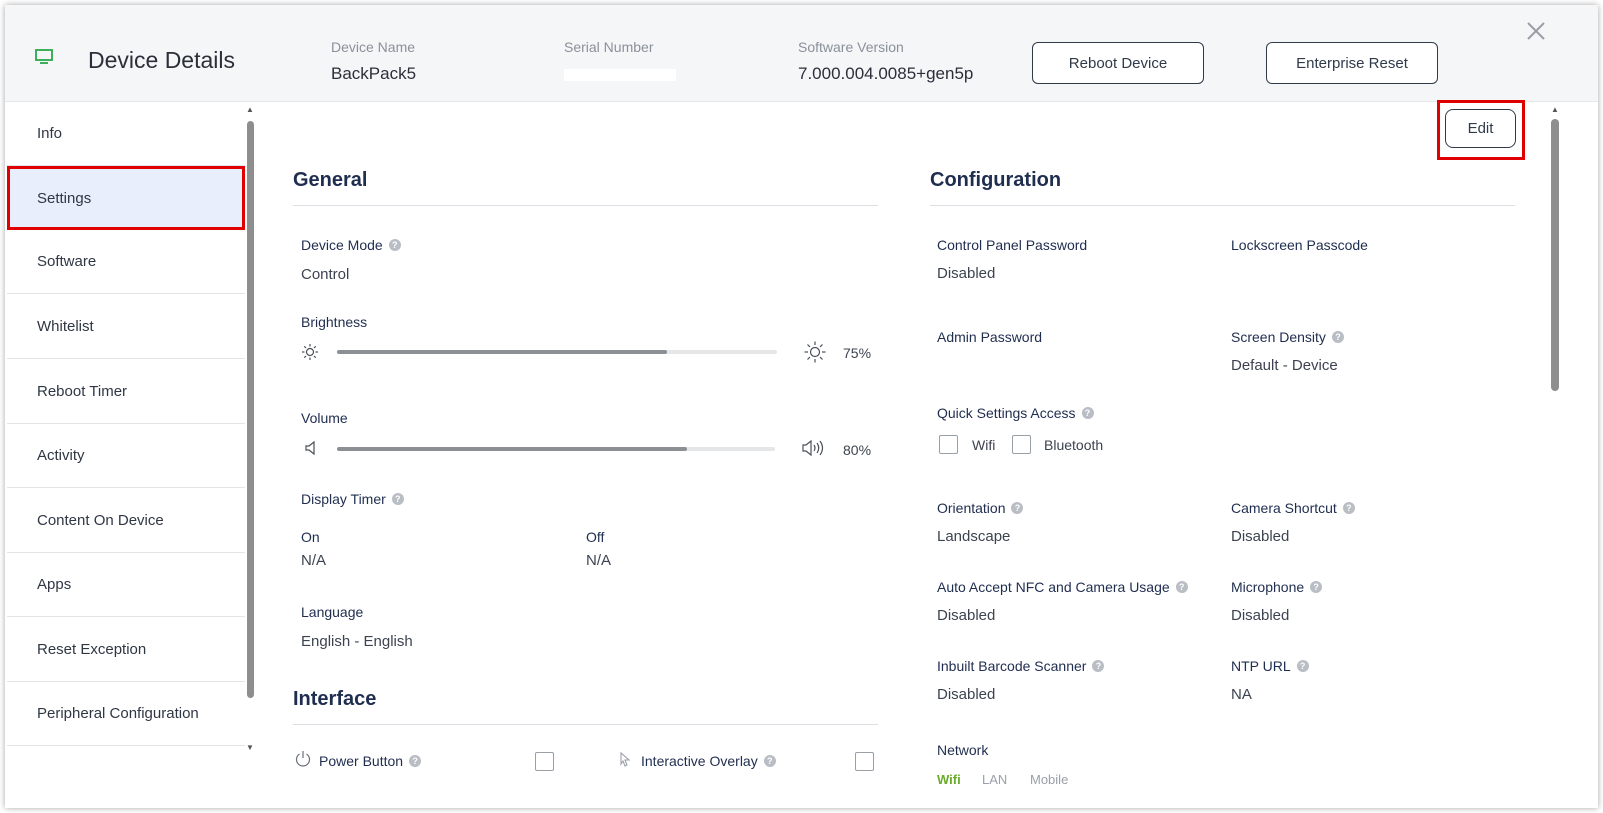  What do you see at coordinates (161, 60) in the screenshot?
I see `page-title: Device Details` at bounding box center [161, 60].